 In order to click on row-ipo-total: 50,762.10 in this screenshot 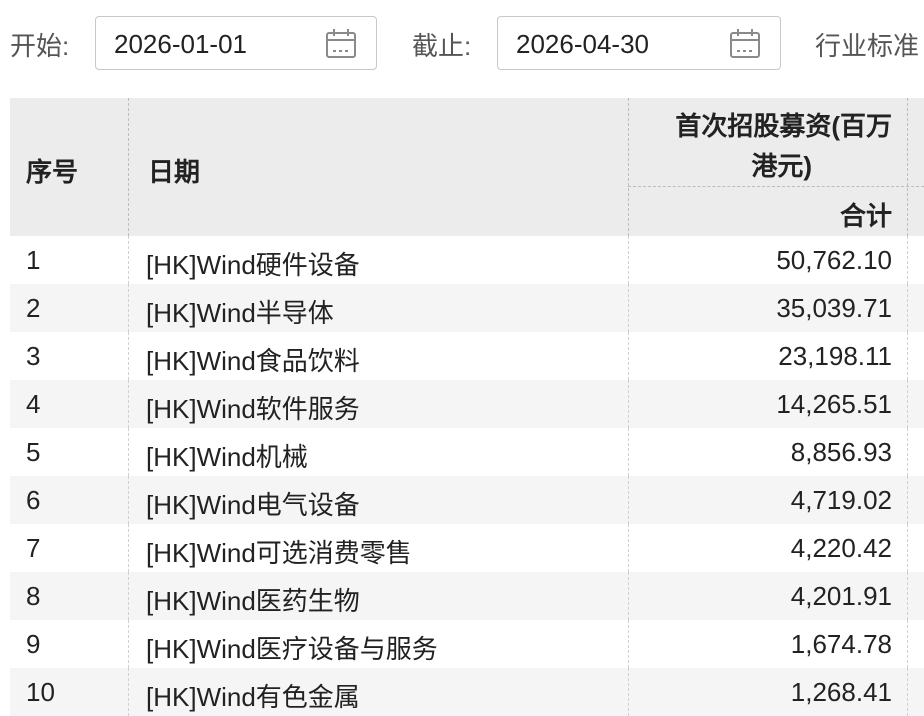, I will do `click(834, 260)`.